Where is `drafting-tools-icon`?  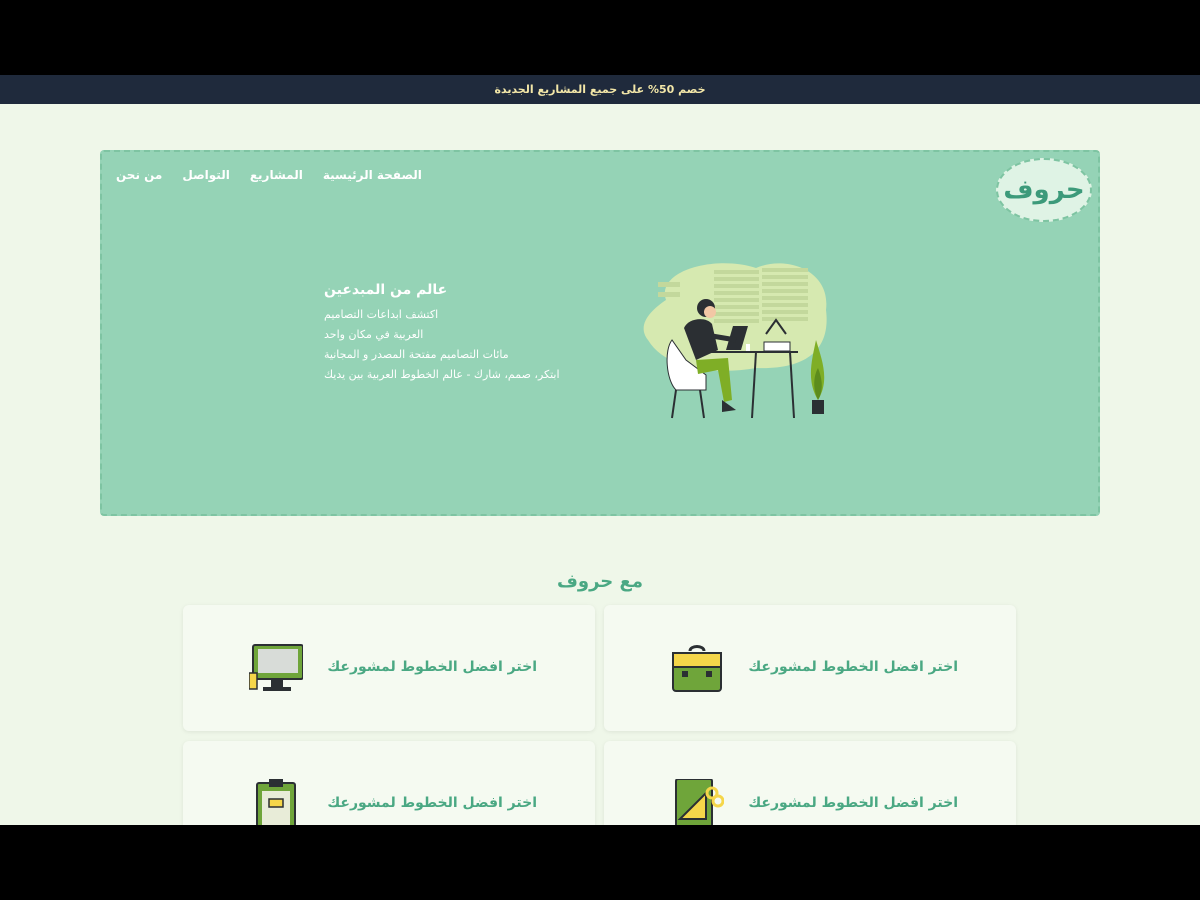 drafting-tools-icon is located at coordinates (699, 802).